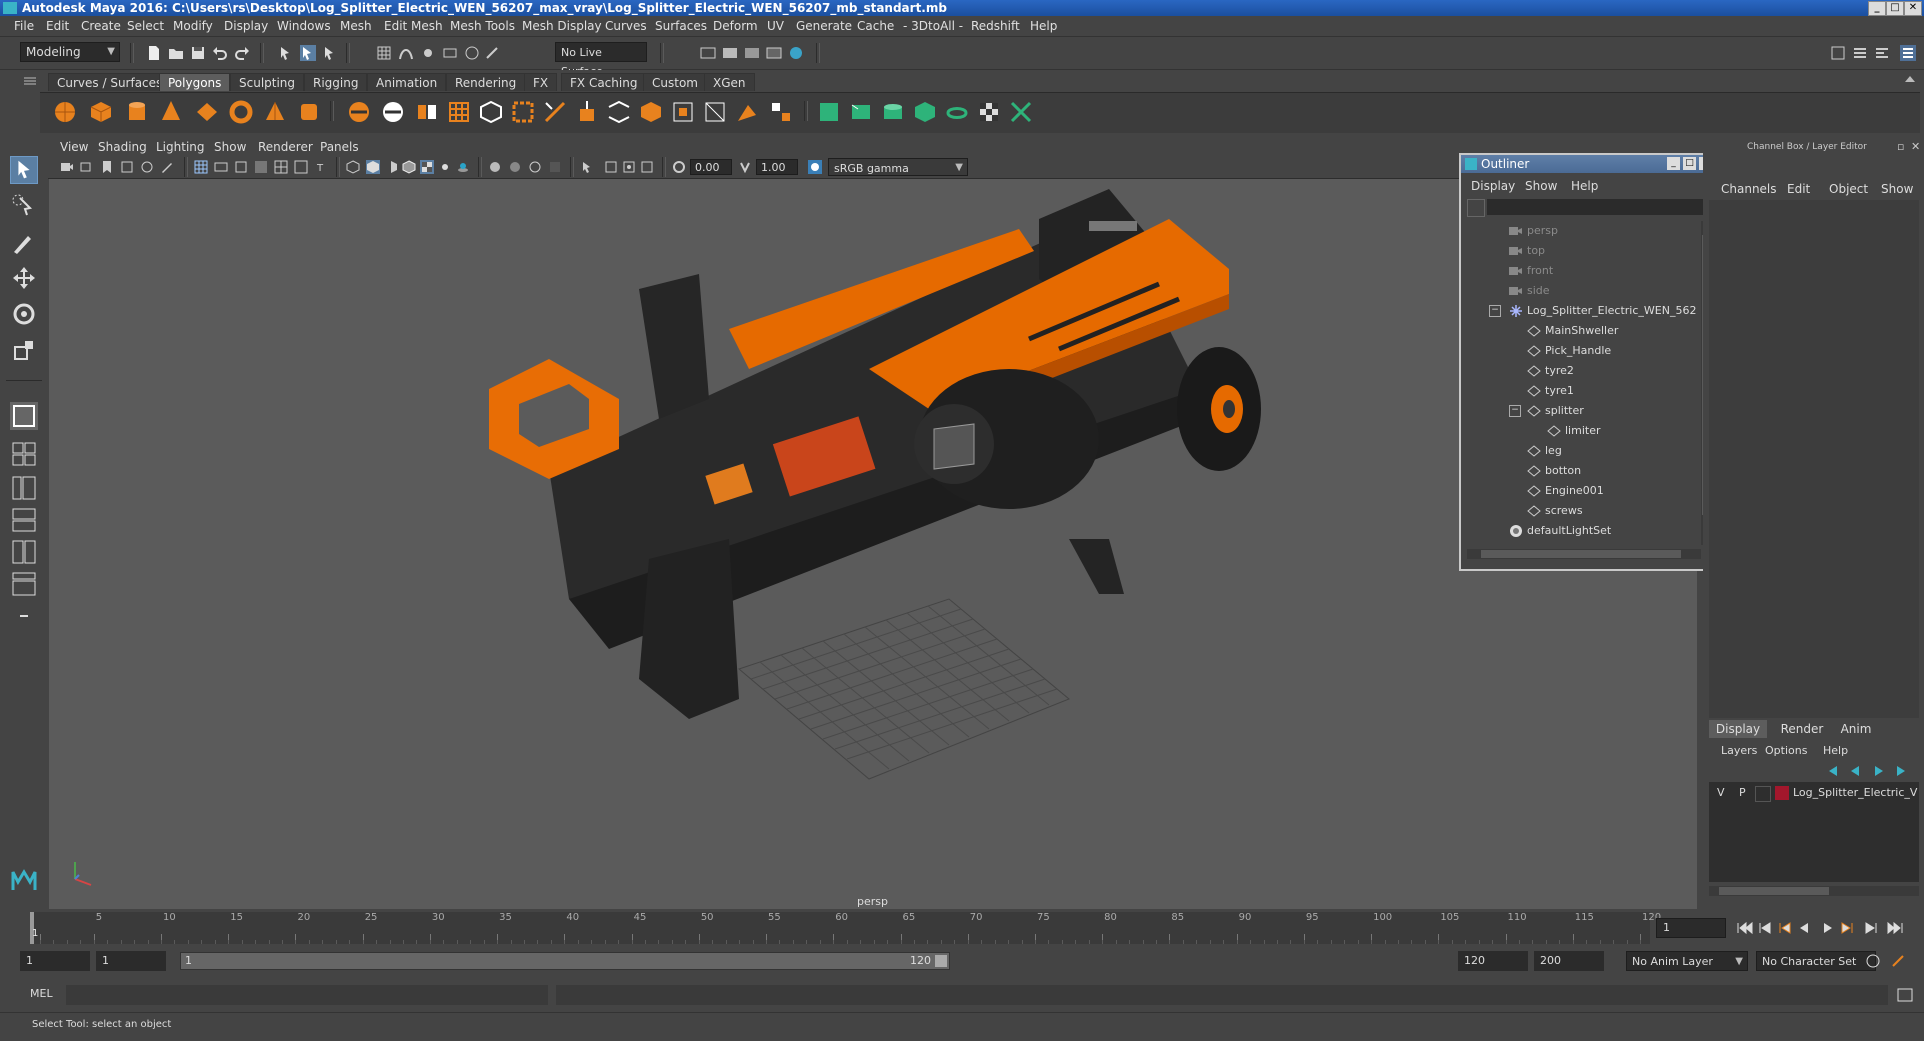 This screenshot has width=1924, height=1041. I want to click on viewport-menu-show: Show, so click(230, 147).